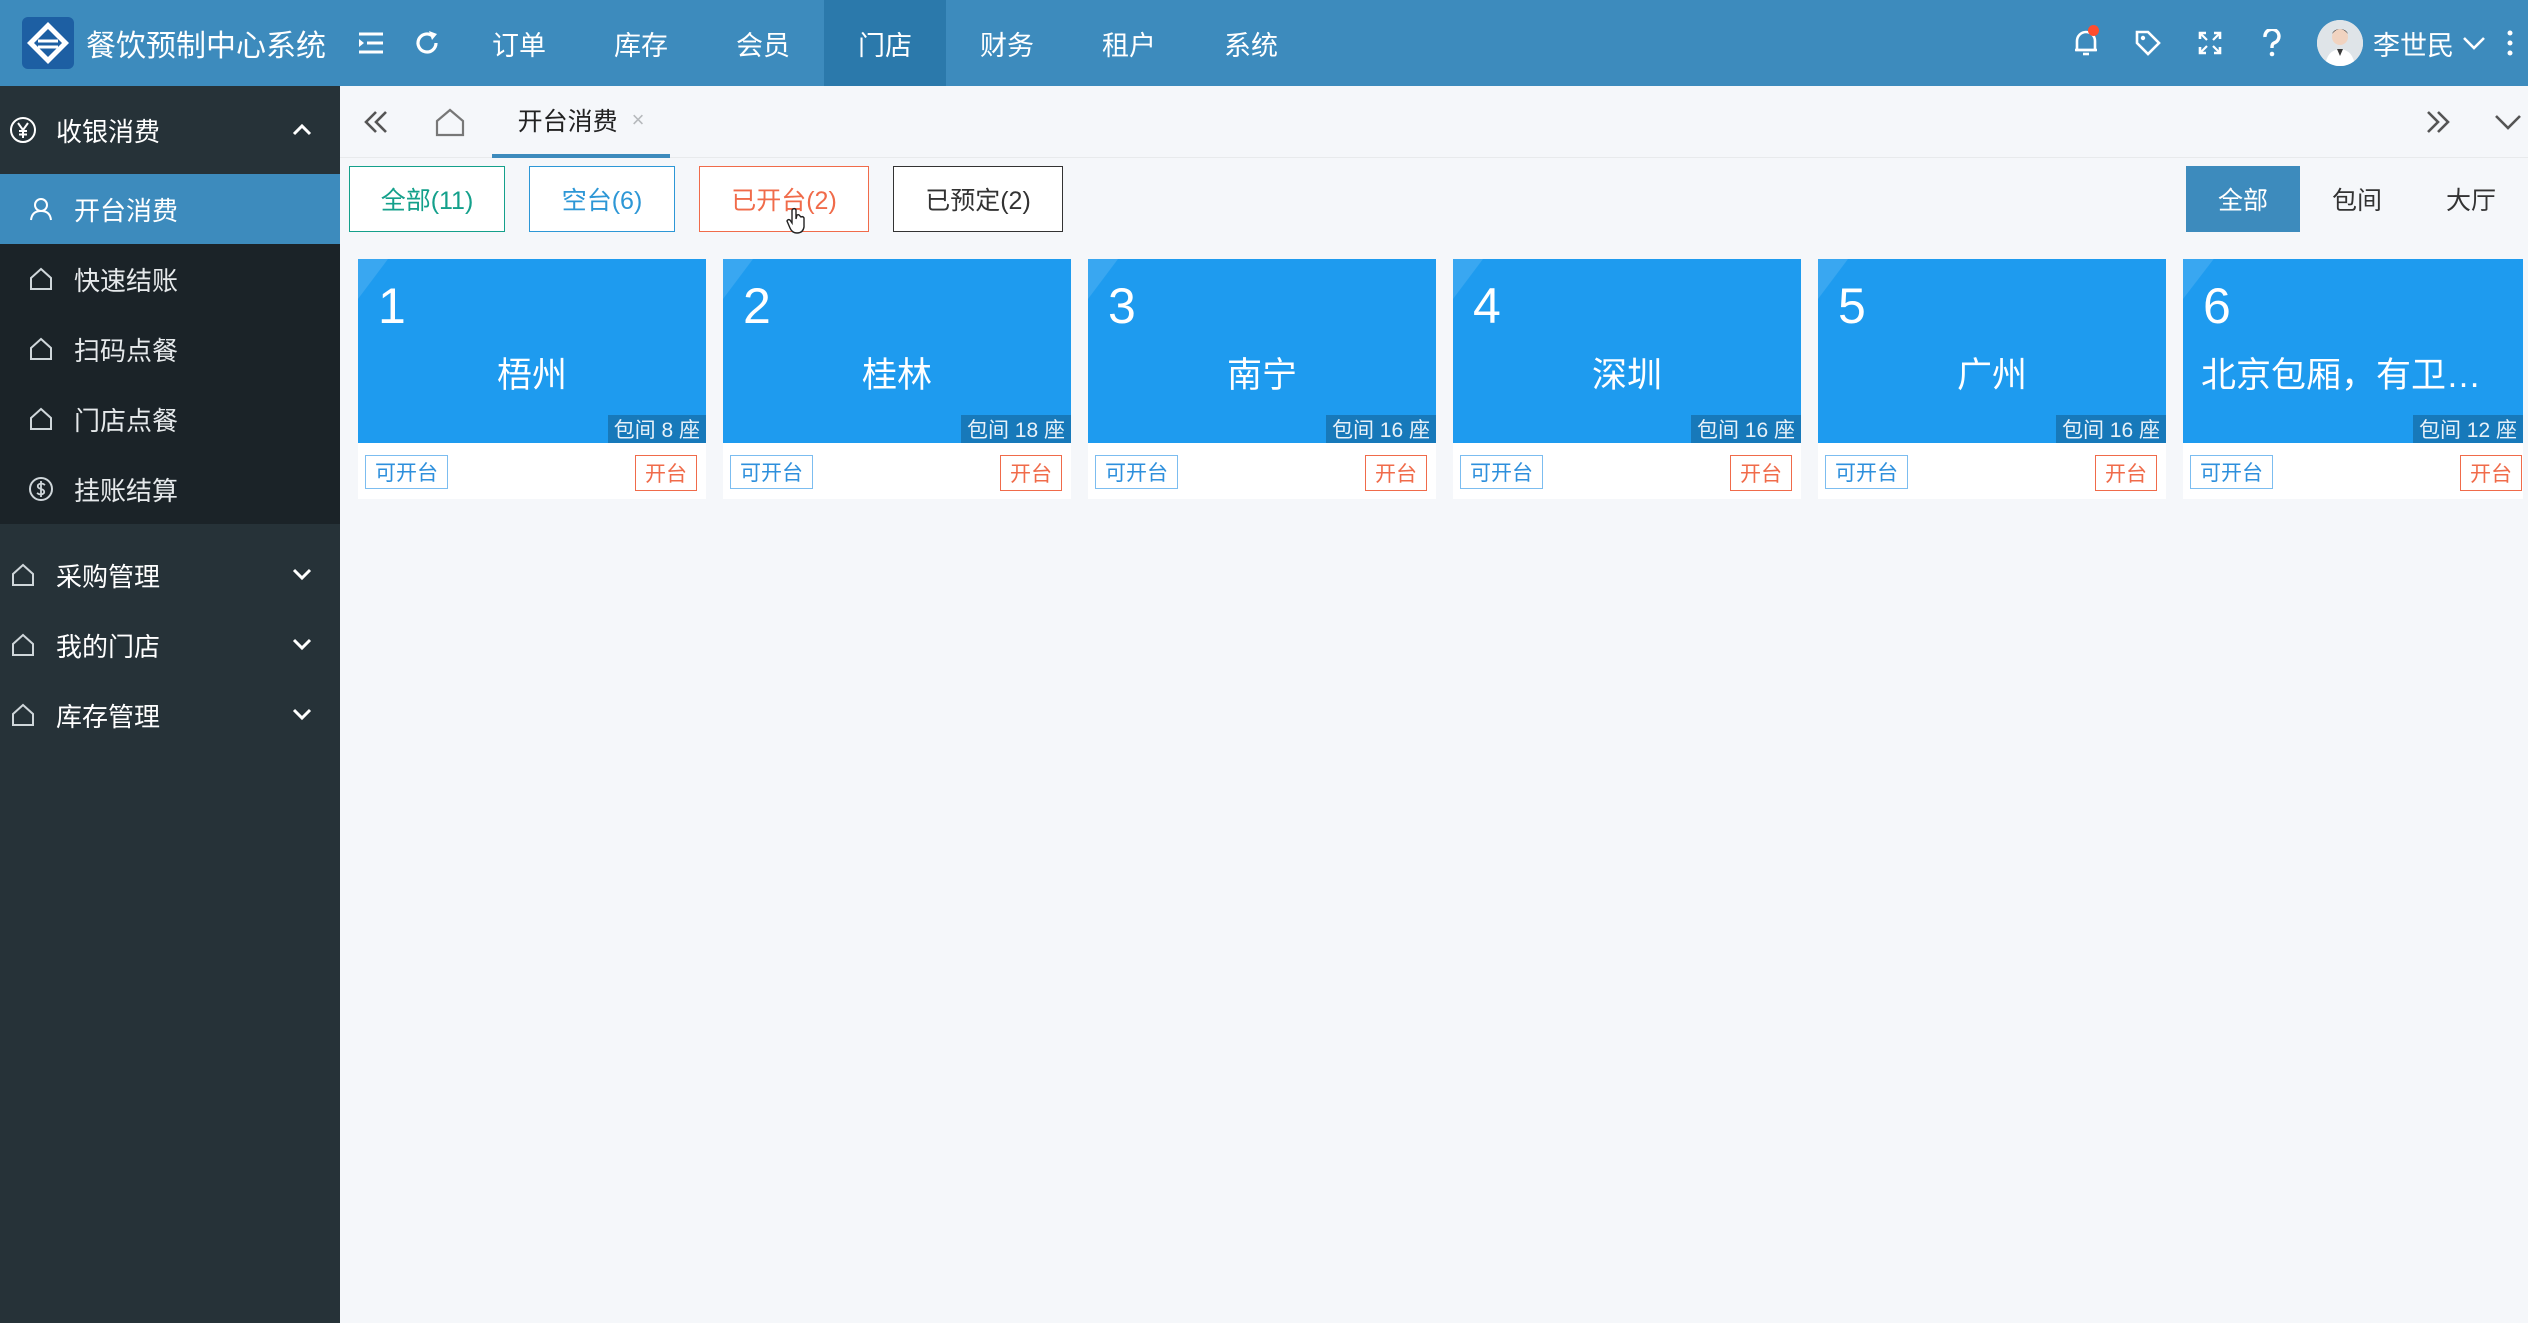 The image size is (2528, 1323). I want to click on table-card-header: 3 南宁 包间 16 座, so click(1262, 351).